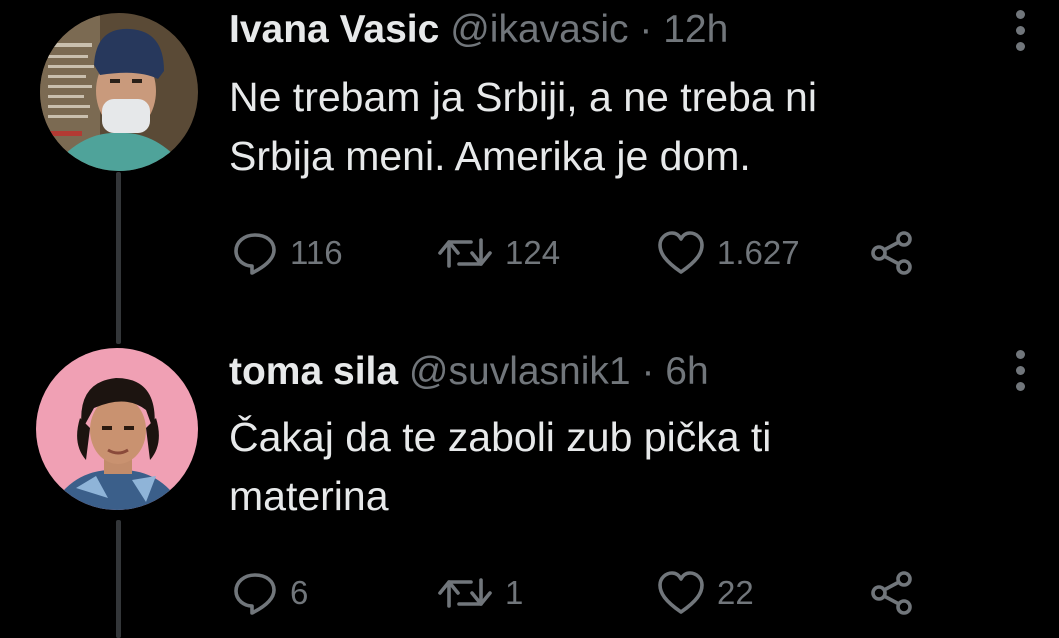 The width and height of the screenshot is (1059, 638). I want to click on like-button: 22, so click(705, 593).